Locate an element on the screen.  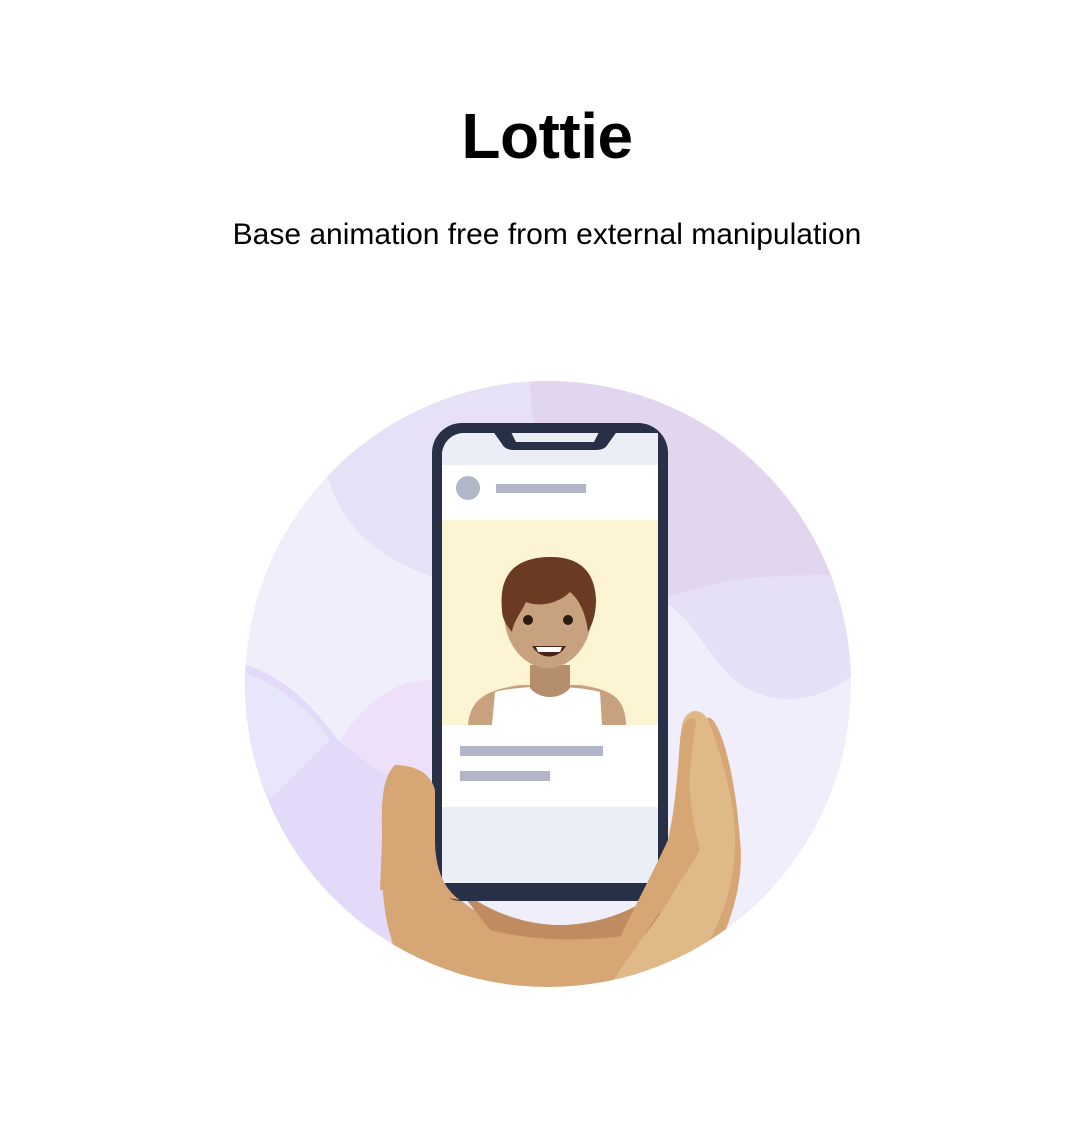
username-placeholder is located at coordinates (541, 488).